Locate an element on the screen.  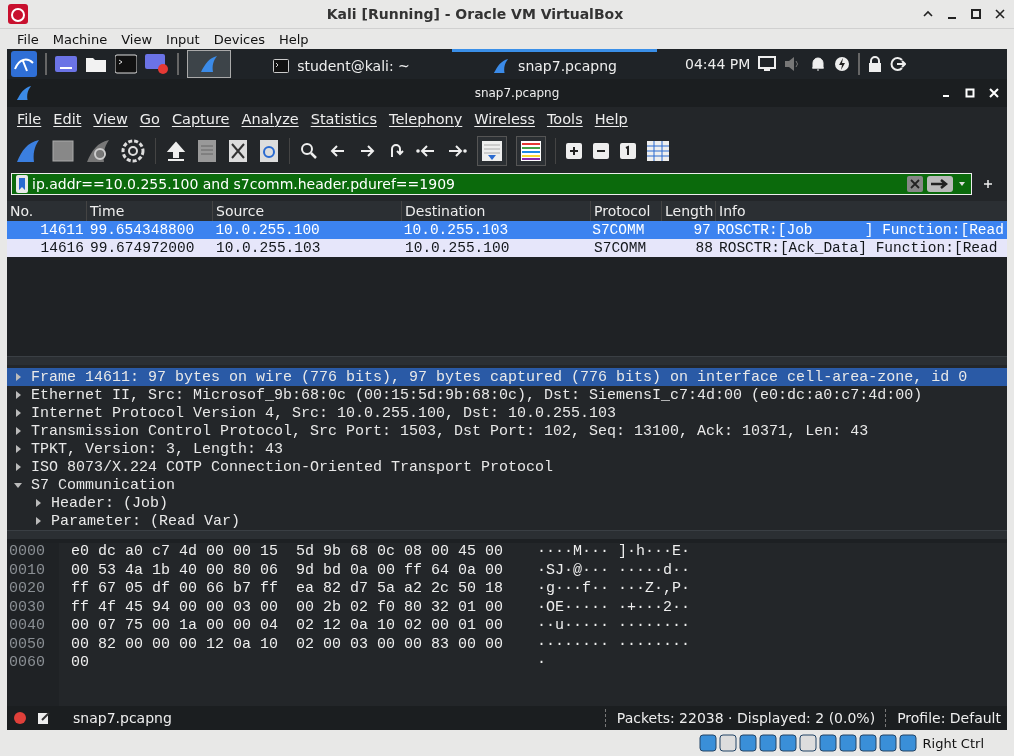
menu-item: Analyze is located at coordinates (270, 119).